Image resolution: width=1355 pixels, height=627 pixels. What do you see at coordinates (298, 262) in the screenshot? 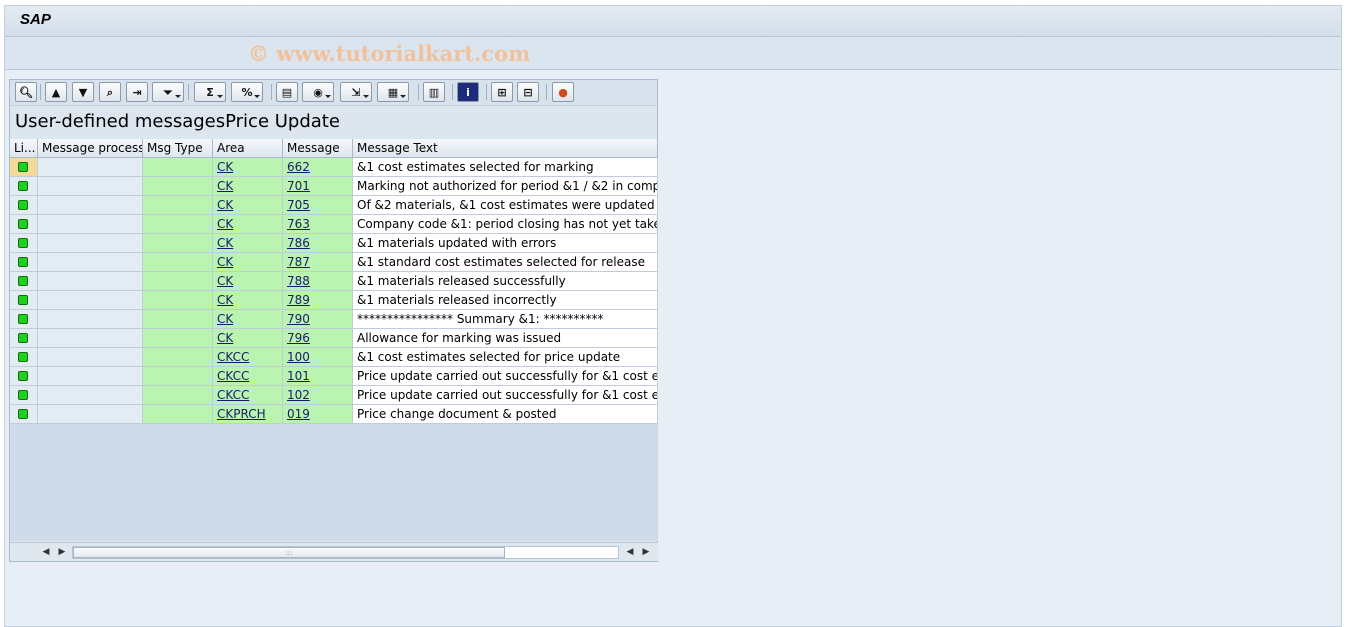
I see `message-number-link: 787` at bounding box center [298, 262].